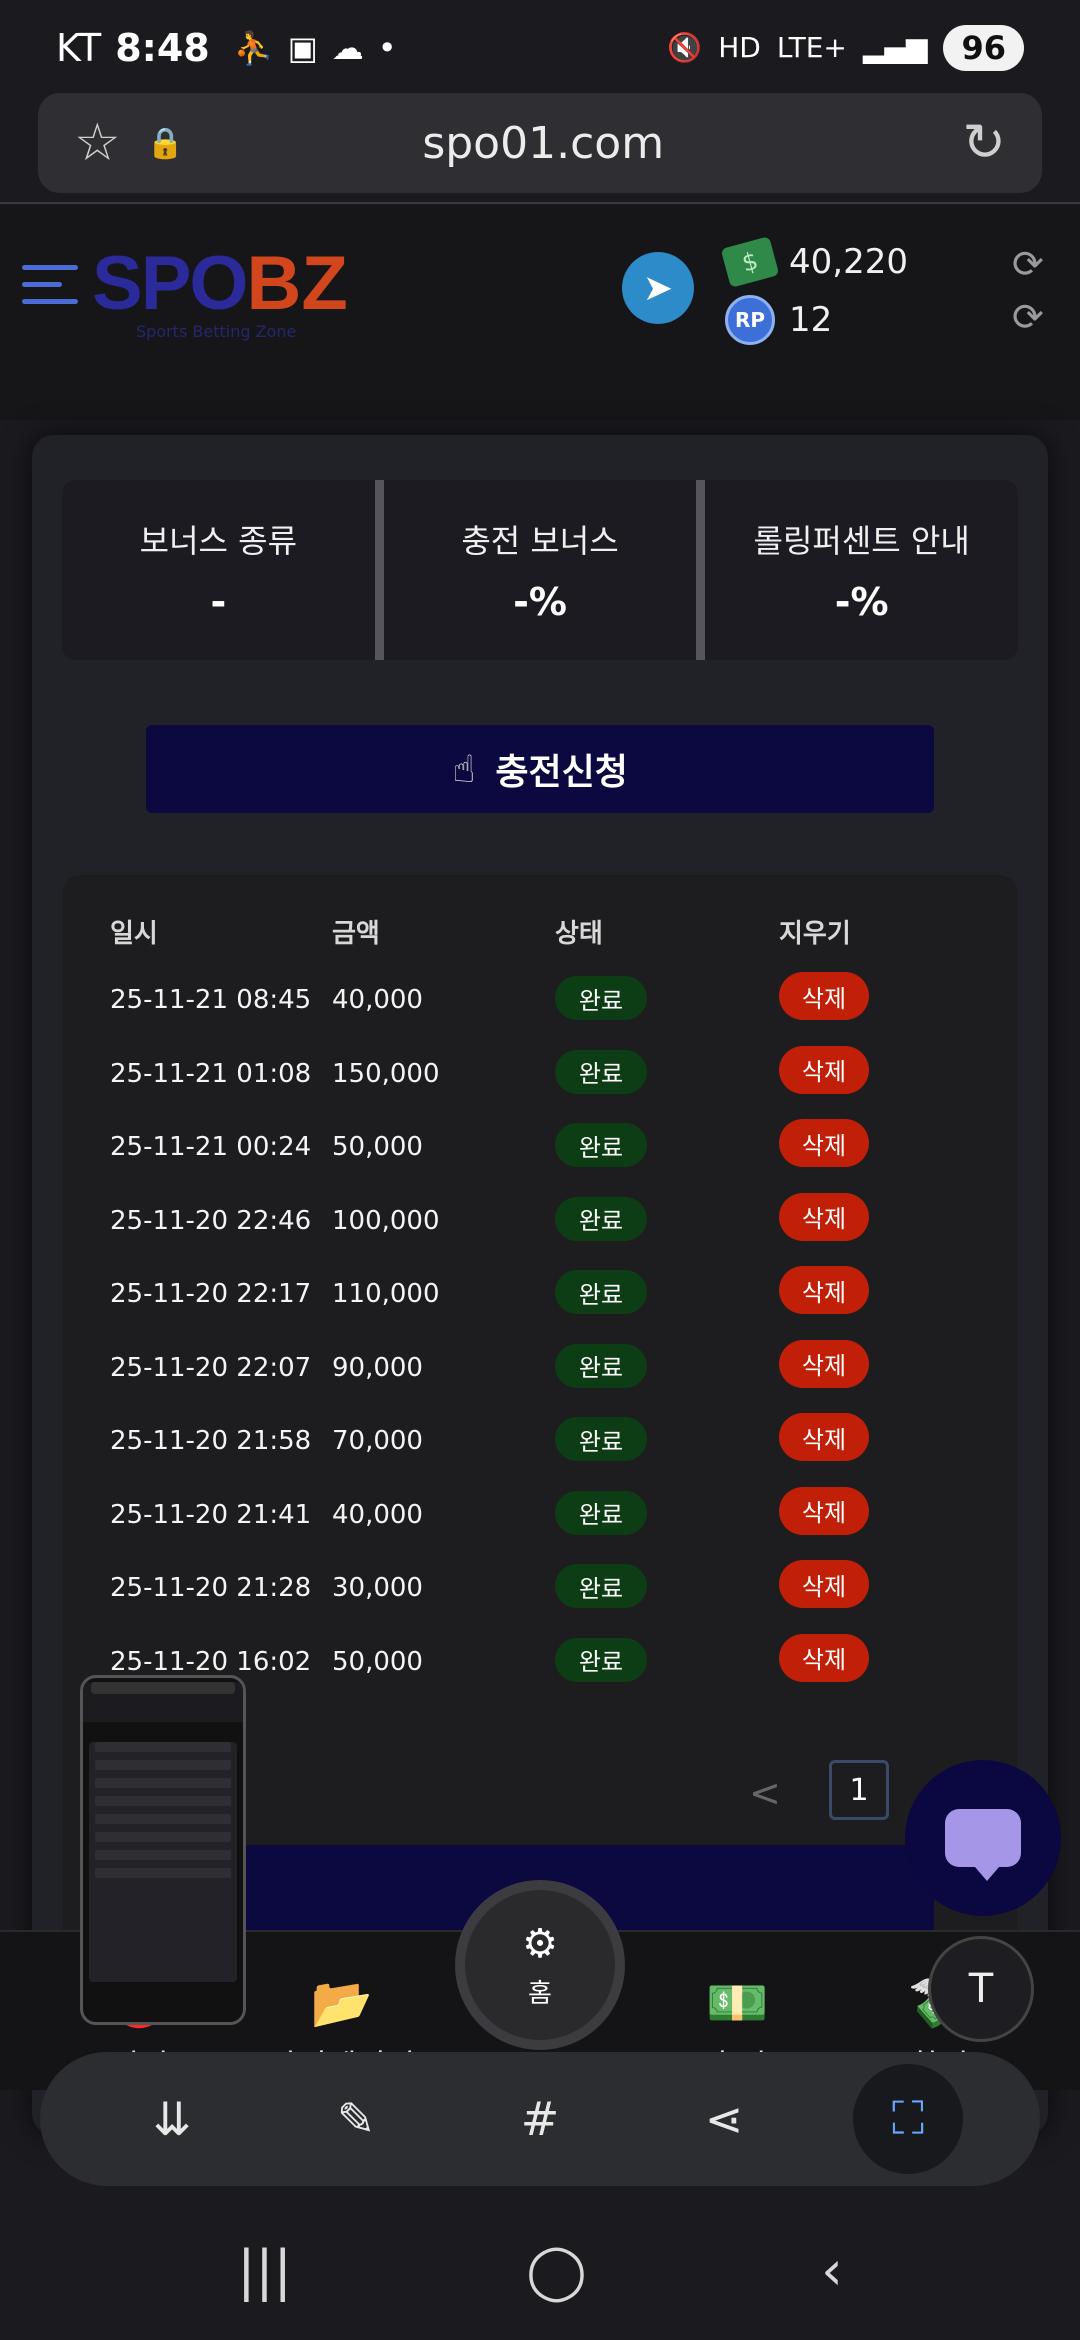  Describe the element at coordinates (658, 288) in the screenshot. I see `telegram-icon: ➤` at that location.